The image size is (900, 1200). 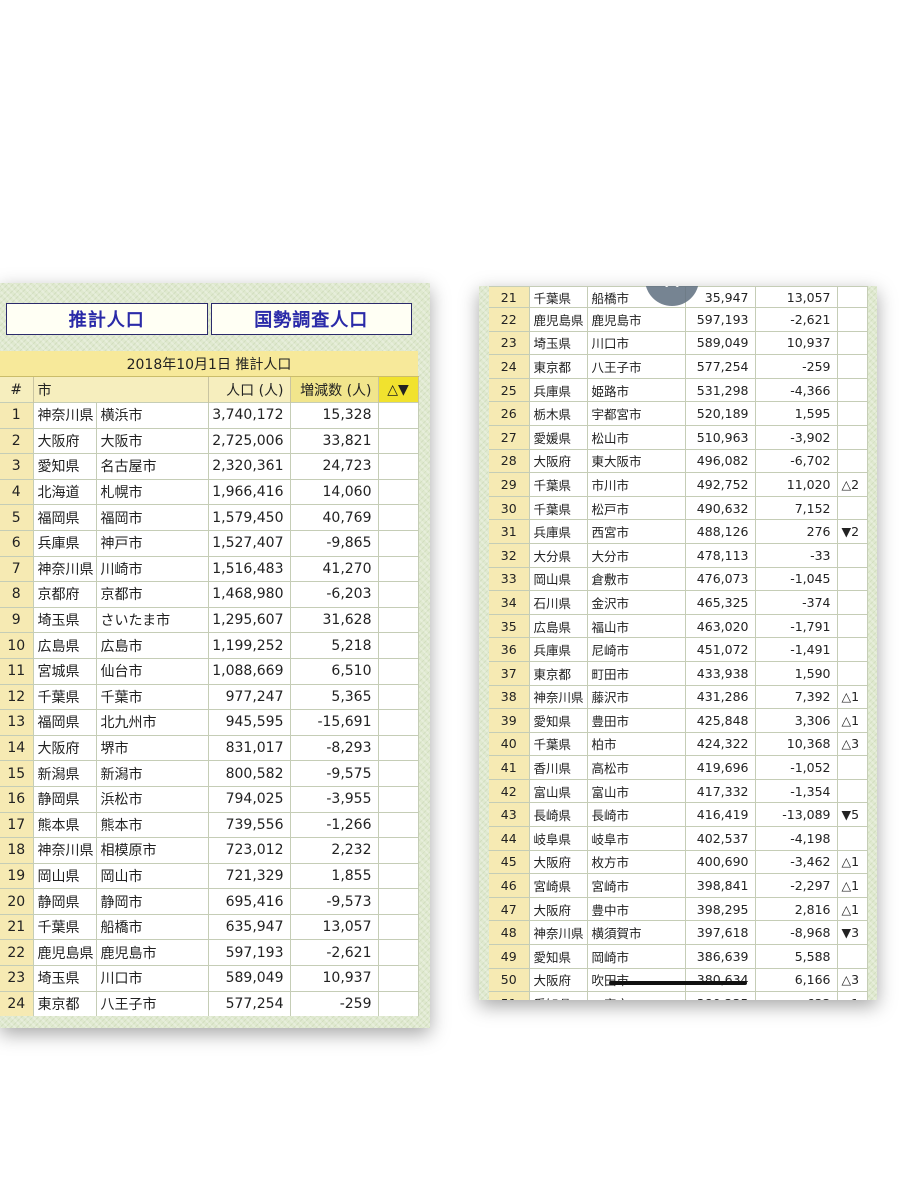 What do you see at coordinates (334, 389) in the screenshot?
I see `header-change: 増減数 (人)` at bounding box center [334, 389].